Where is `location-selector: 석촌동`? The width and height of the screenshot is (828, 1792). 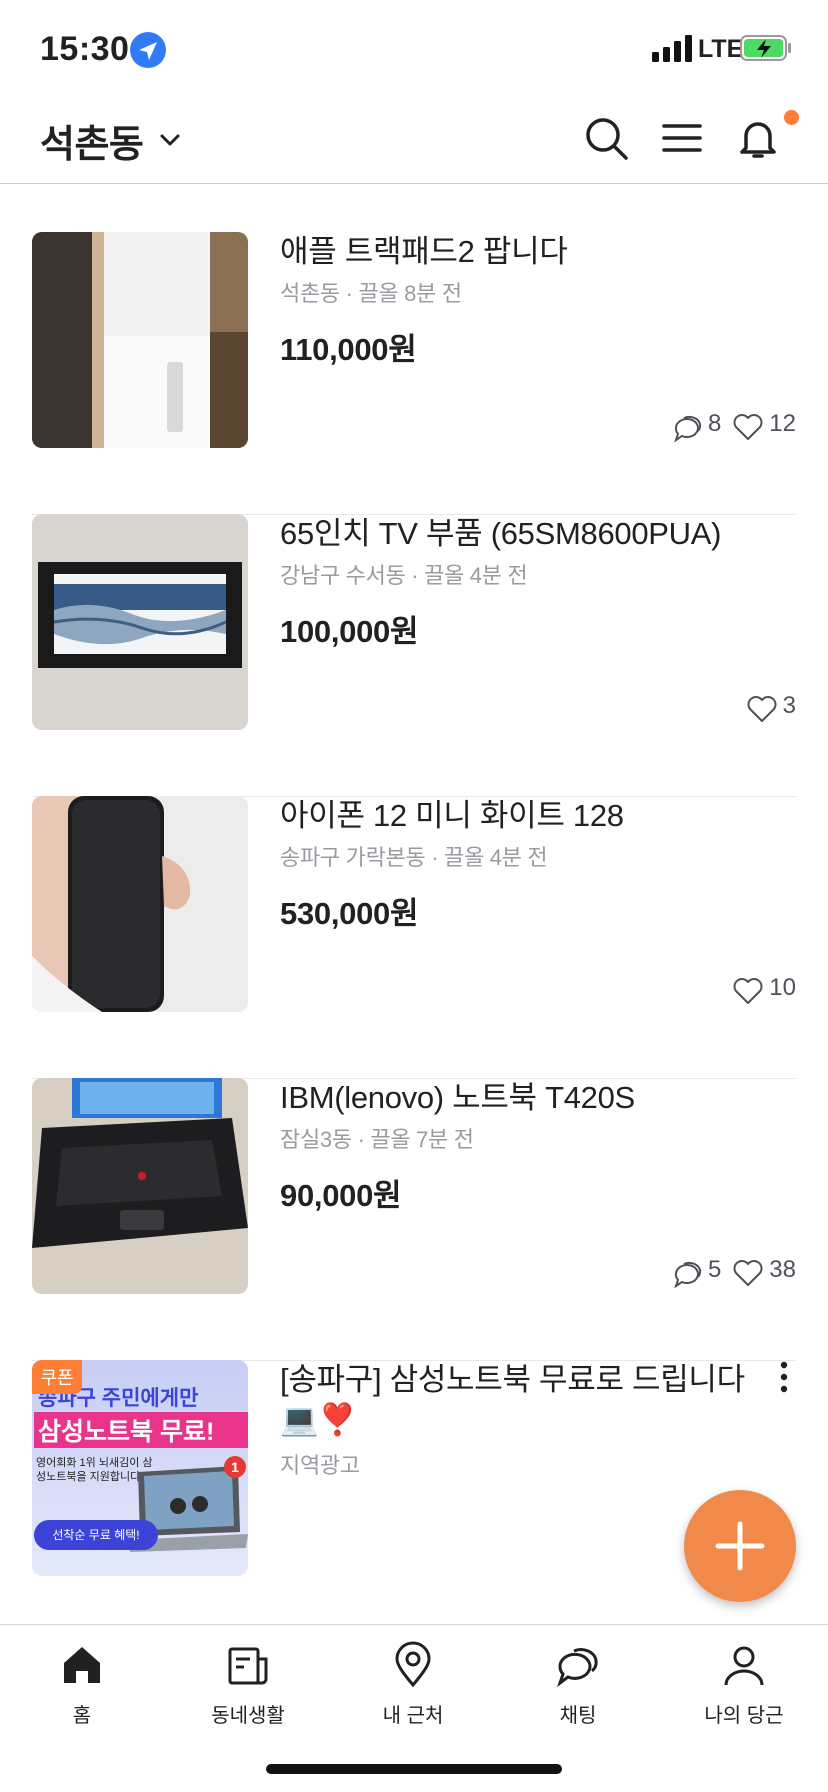
location-selector: 석촌동 is located at coordinates (92, 140).